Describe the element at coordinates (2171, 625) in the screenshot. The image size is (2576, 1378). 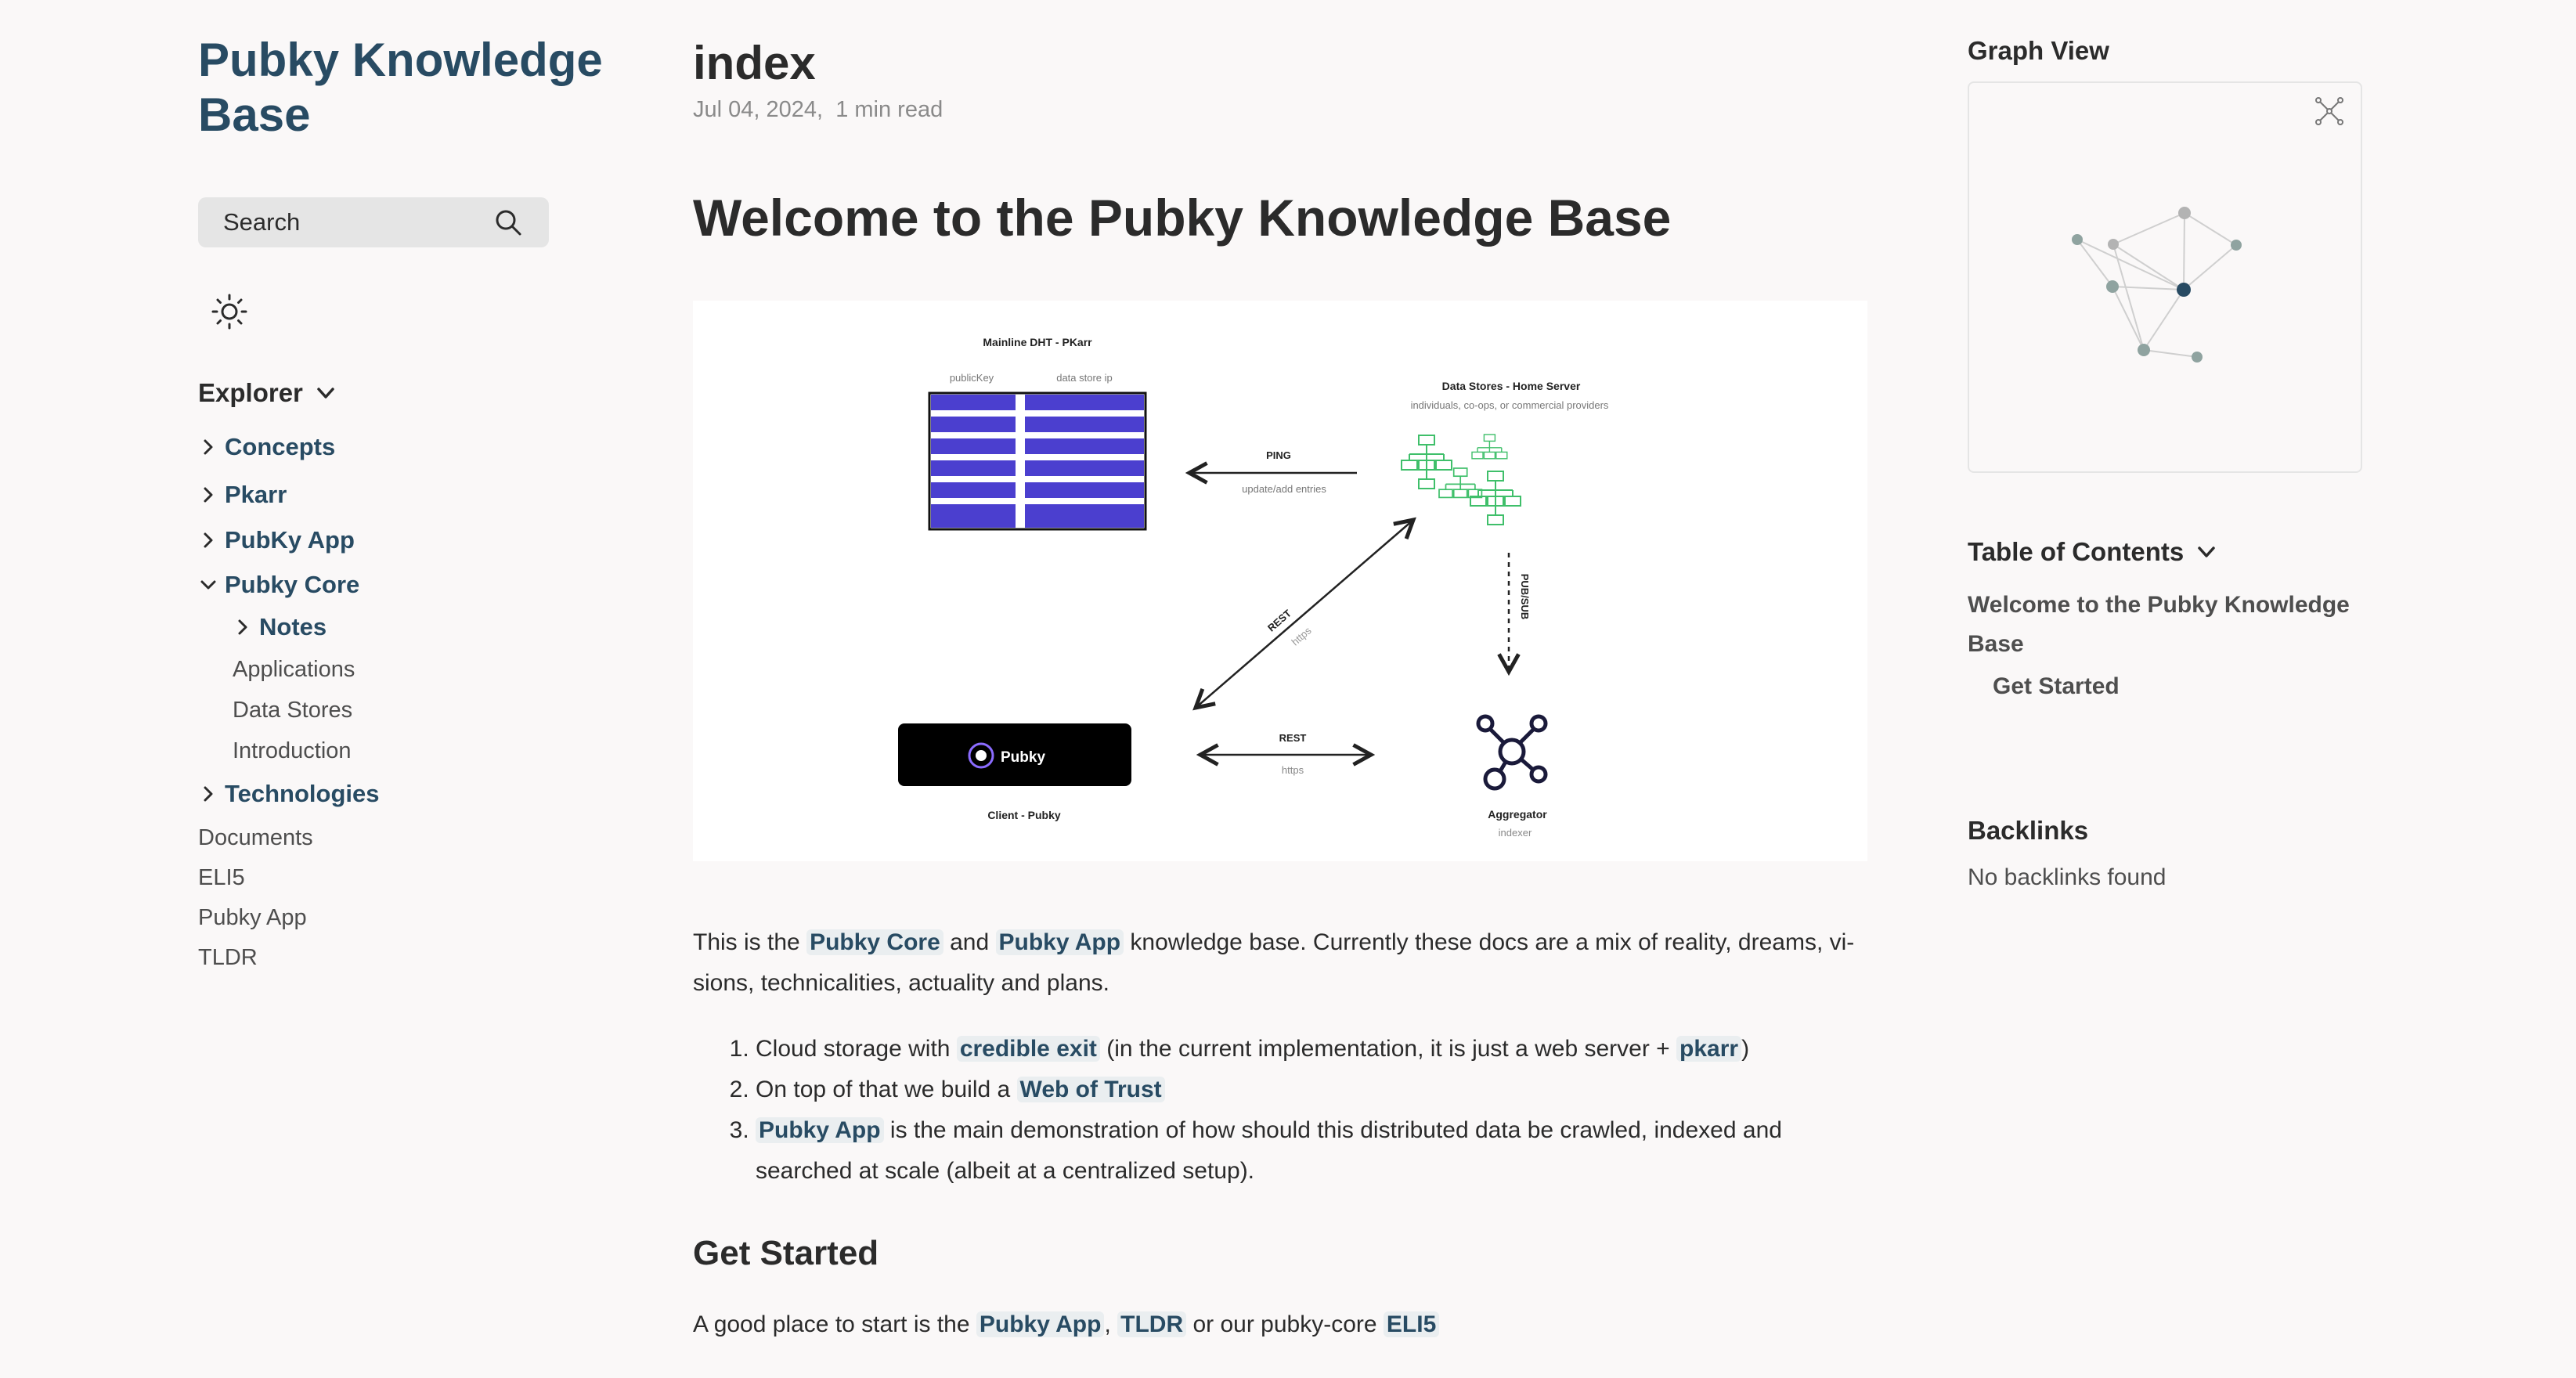
I see `toc-item-welcome: Welcome to the Pubky Knowledge Base` at that location.